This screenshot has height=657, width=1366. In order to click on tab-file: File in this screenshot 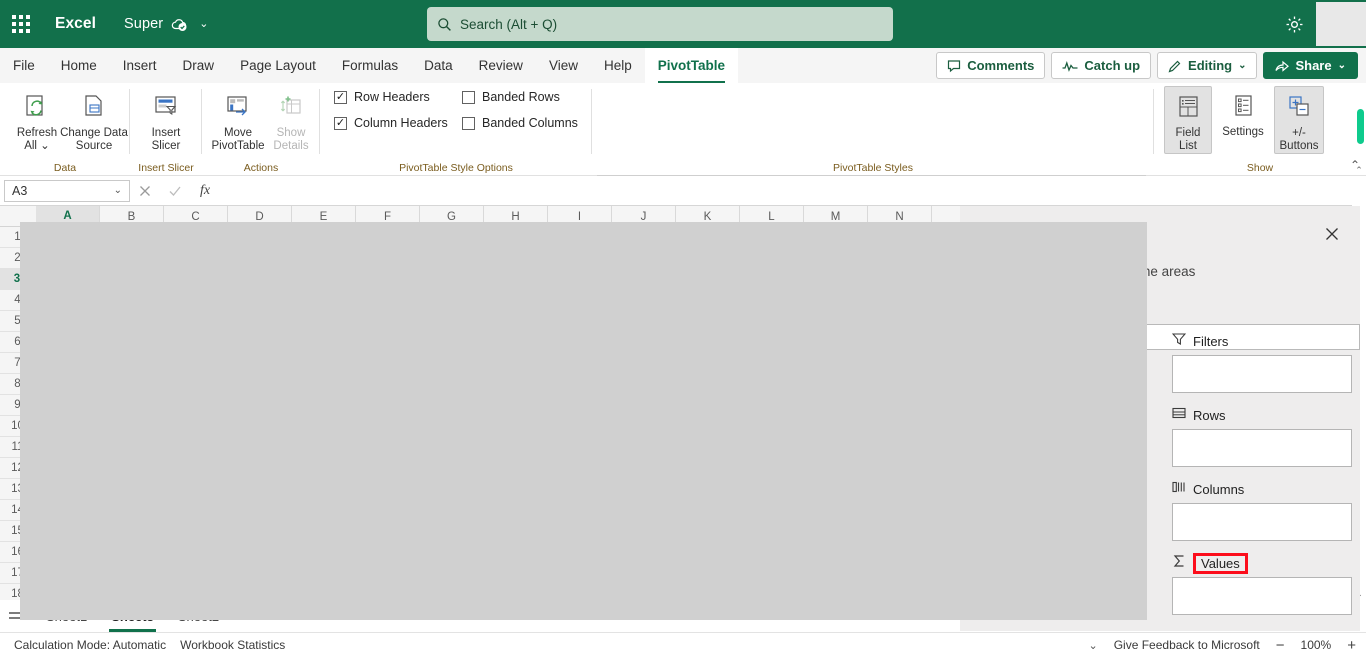, I will do `click(24, 65)`.